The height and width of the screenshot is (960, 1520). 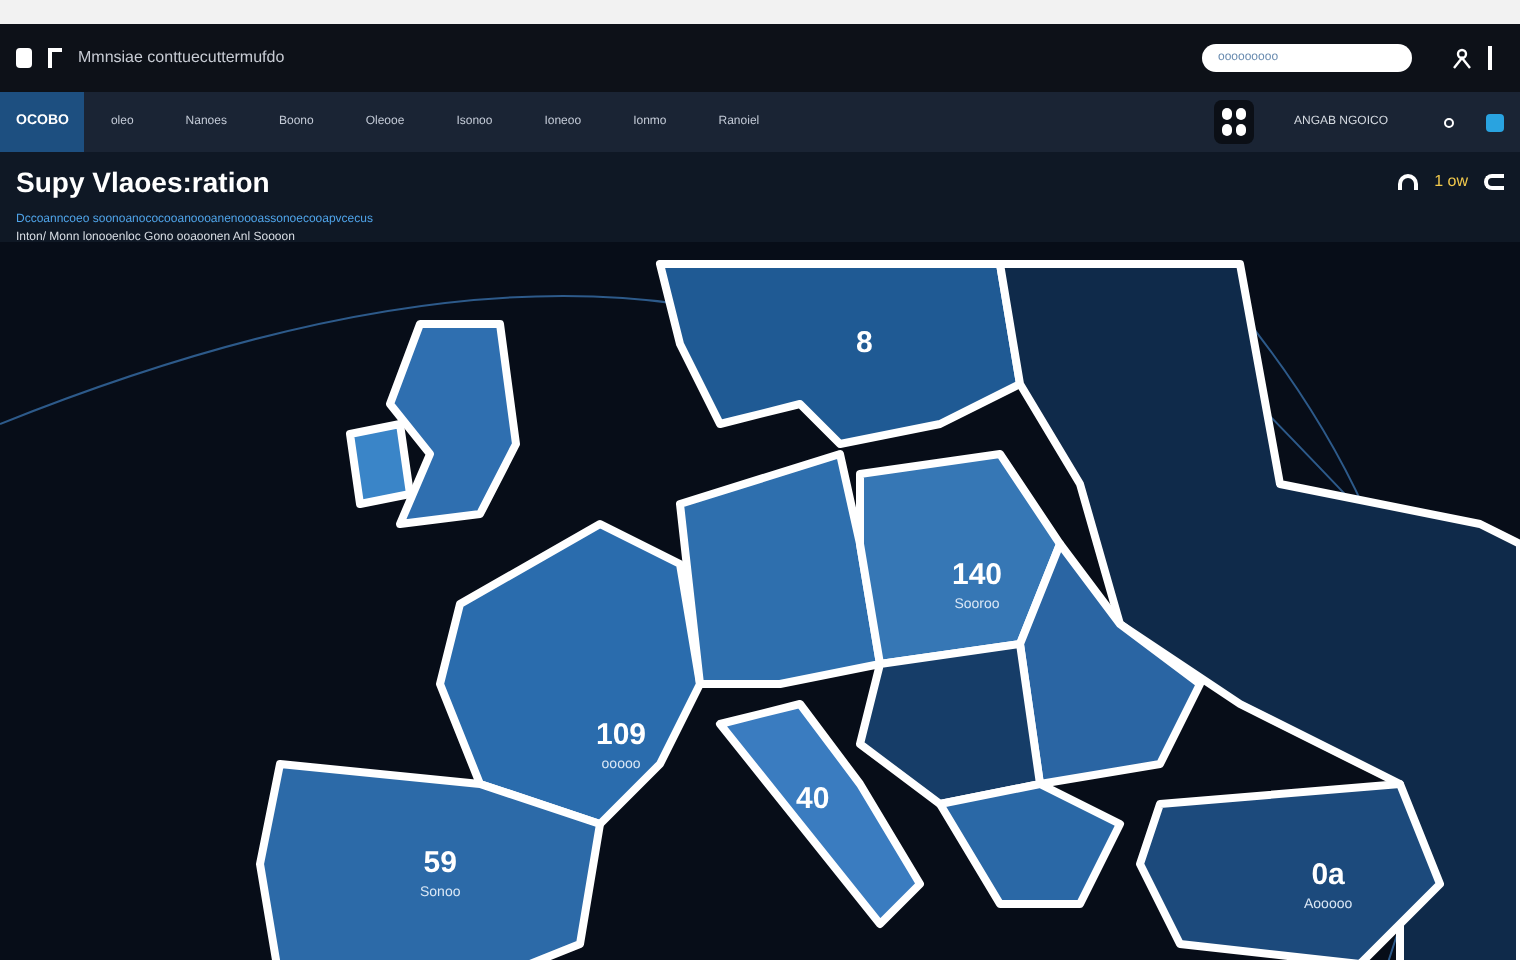 I want to click on map-value: 59, so click(x=440, y=863).